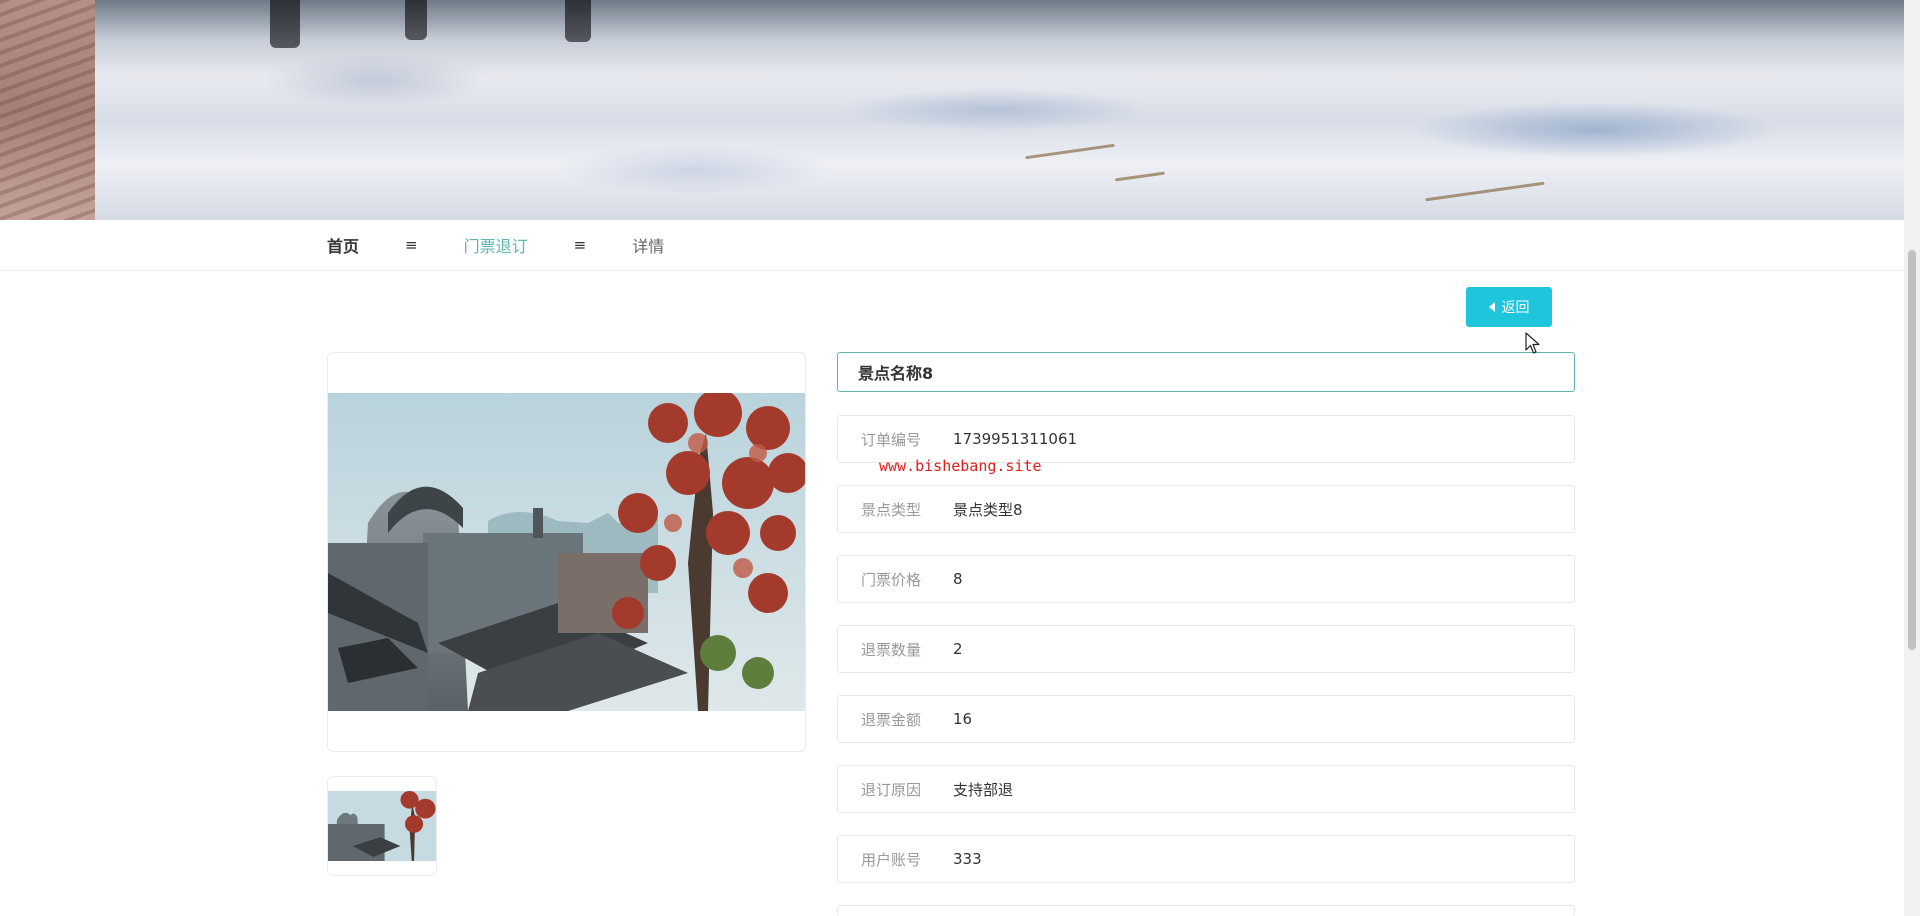 The width and height of the screenshot is (1920, 916). What do you see at coordinates (1206, 509) in the screenshot?
I see `field-scenic-type: 景点类型 景点类型8` at bounding box center [1206, 509].